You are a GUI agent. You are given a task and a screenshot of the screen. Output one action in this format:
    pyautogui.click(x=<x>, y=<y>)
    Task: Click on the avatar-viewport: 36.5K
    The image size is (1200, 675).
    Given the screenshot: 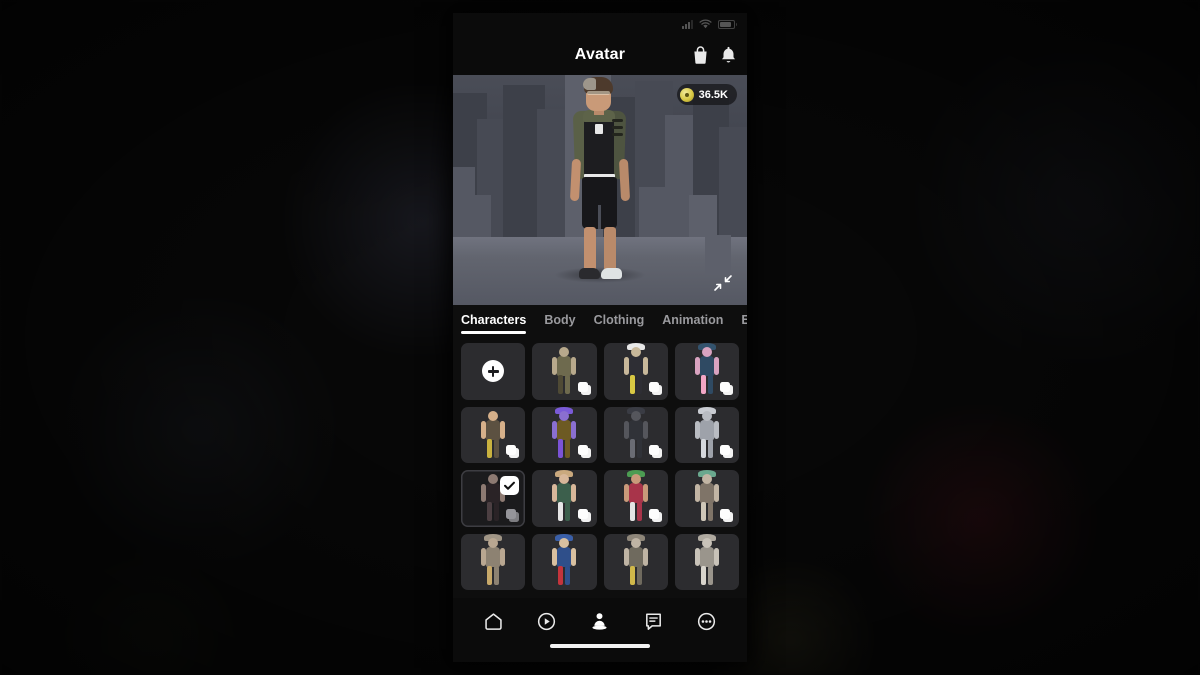 What is the action you would take?
    pyautogui.click(x=600, y=190)
    